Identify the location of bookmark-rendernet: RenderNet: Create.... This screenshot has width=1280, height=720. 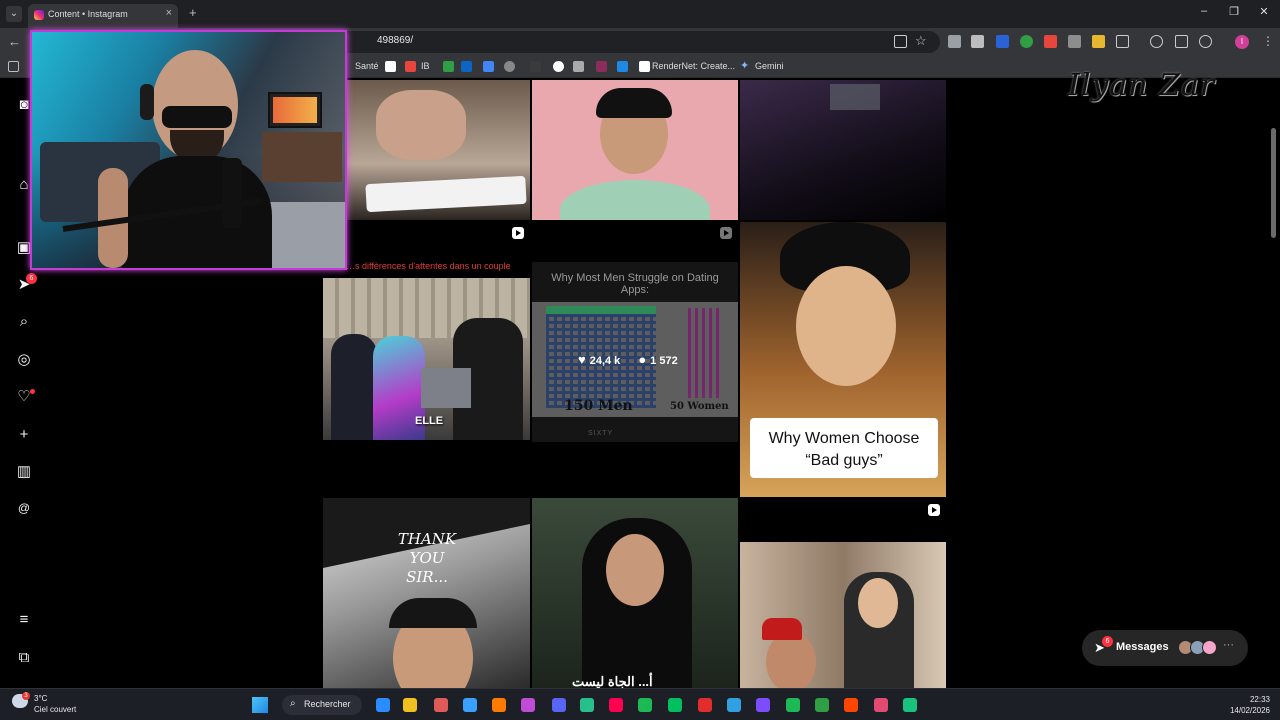
(693, 66).